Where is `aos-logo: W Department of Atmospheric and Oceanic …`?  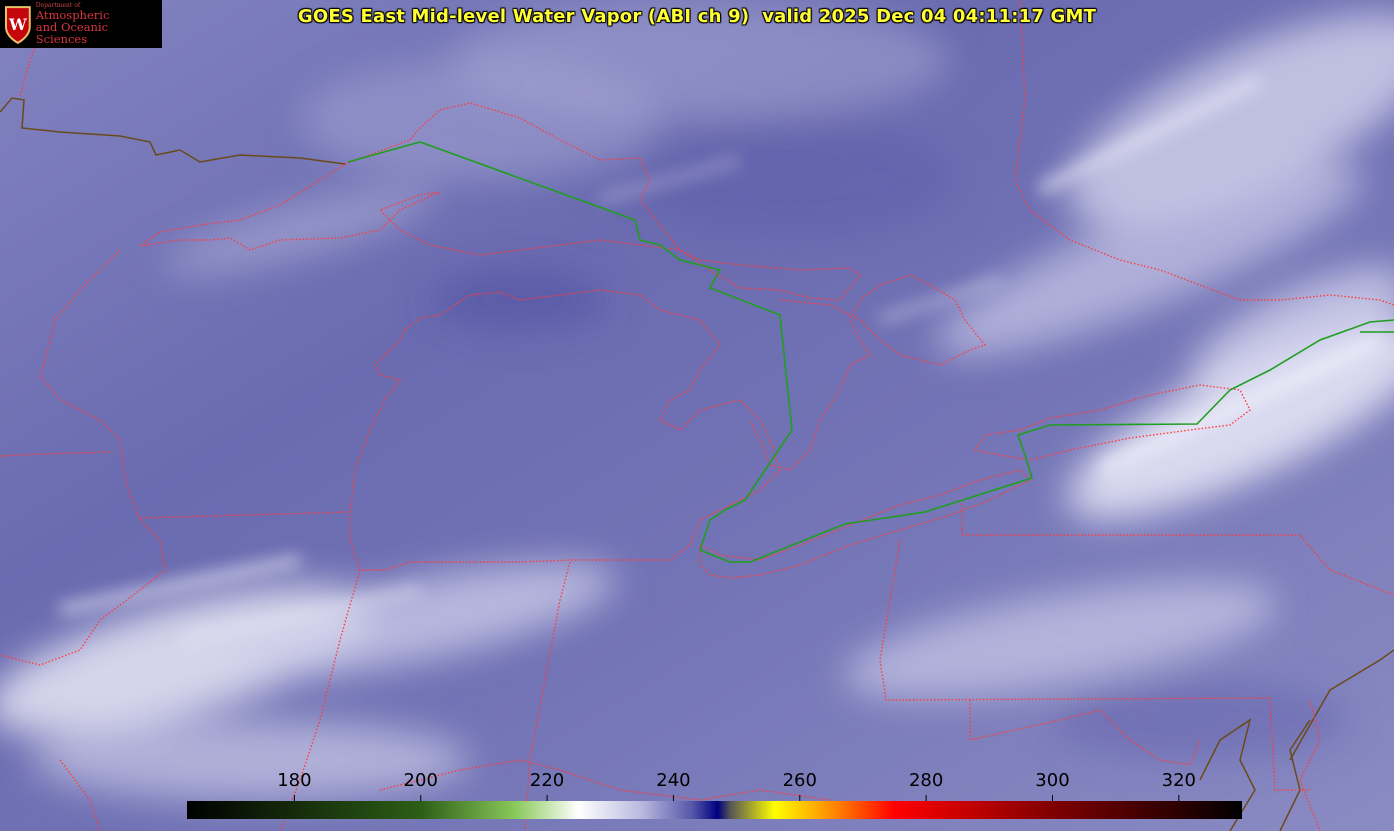
aos-logo: W Department of Atmospheric and Oceanic … is located at coordinates (81, 24).